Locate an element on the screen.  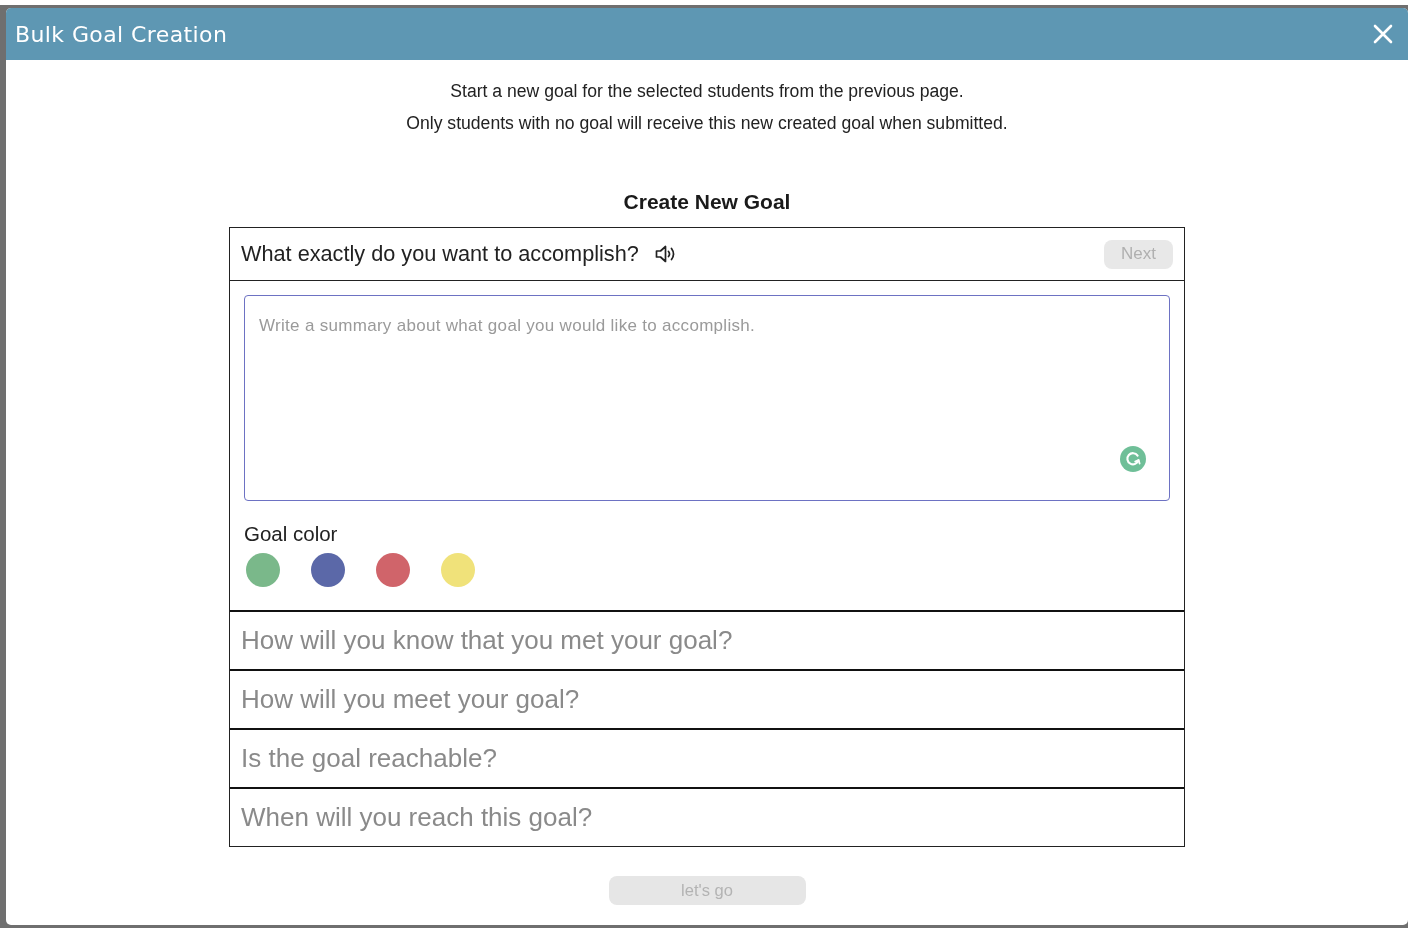
speaker-icon is located at coordinates (665, 254).